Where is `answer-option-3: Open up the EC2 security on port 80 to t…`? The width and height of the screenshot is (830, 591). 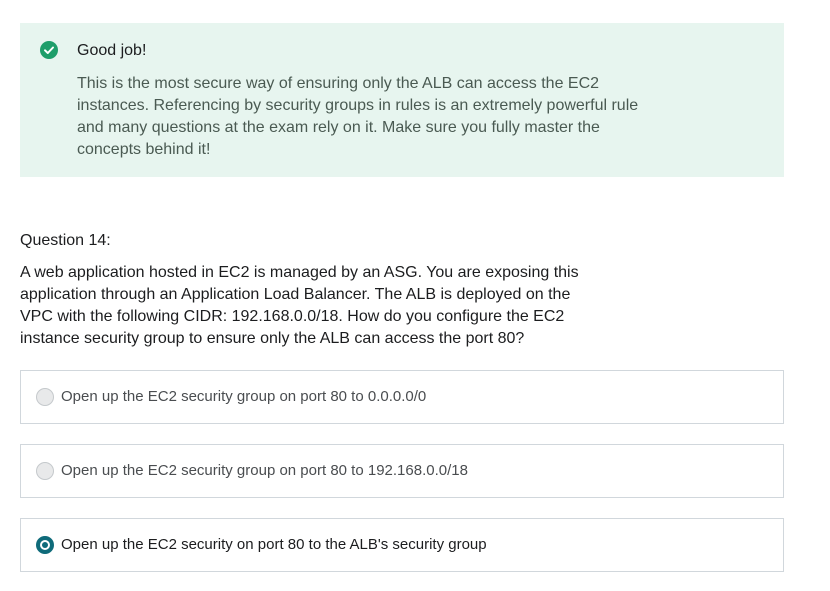
answer-option-3: Open up the EC2 security on port 80 to t… is located at coordinates (402, 545).